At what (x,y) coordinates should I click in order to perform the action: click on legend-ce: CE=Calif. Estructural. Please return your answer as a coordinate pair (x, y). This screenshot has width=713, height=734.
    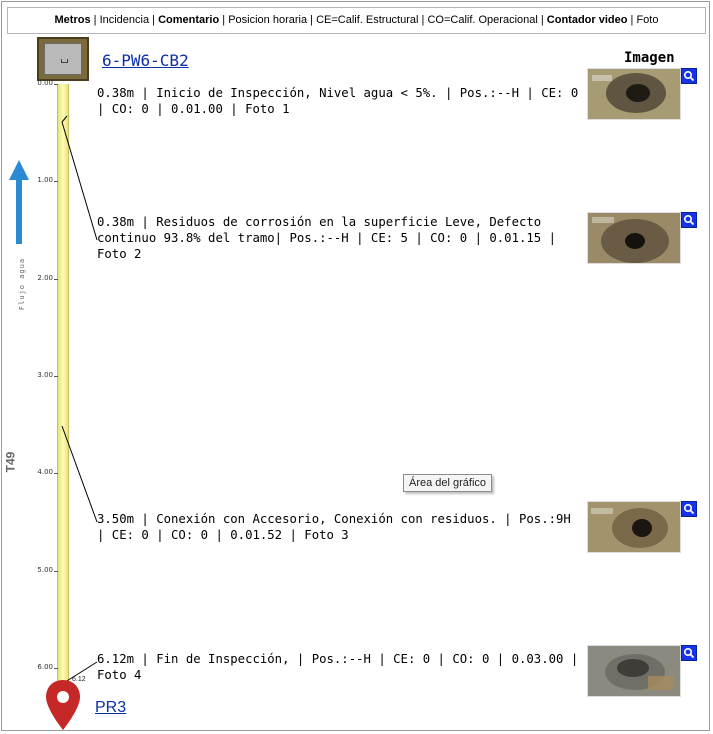
    Looking at the image, I should click on (367, 20).